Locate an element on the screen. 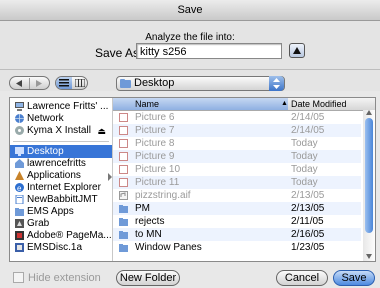 The image size is (380, 288). app-icon is located at coordinates (19, 235).